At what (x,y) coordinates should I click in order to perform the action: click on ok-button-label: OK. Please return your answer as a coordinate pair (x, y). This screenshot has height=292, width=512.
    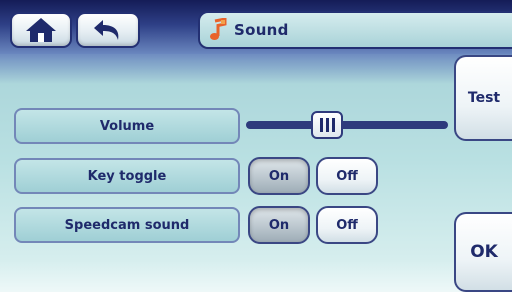
    Looking at the image, I should click on (484, 252).